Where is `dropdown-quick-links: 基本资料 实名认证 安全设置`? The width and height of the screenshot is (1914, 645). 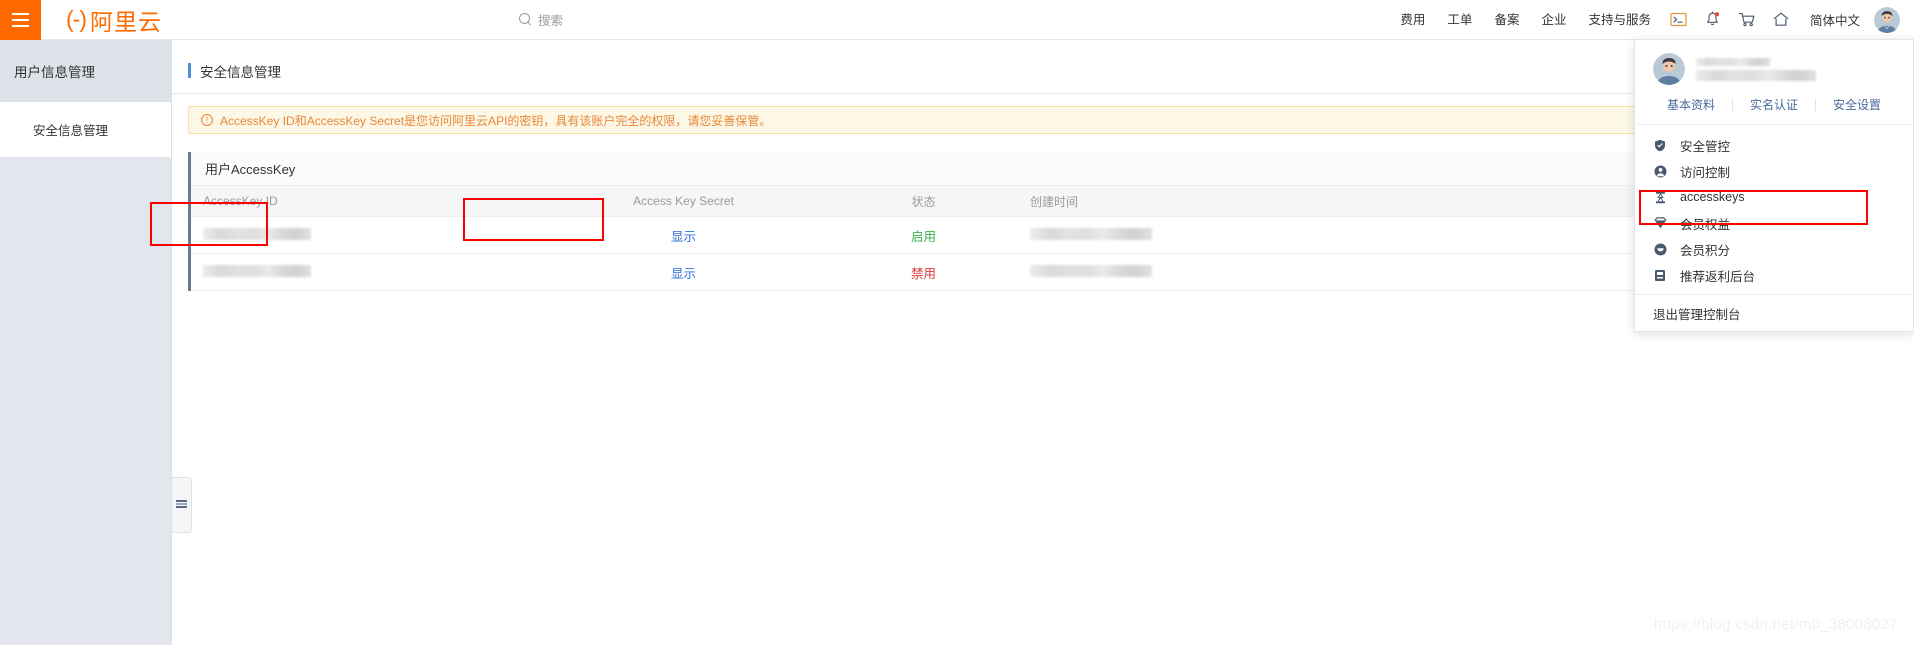 dropdown-quick-links: 基本资料 实名认证 安全设置 is located at coordinates (1774, 110).